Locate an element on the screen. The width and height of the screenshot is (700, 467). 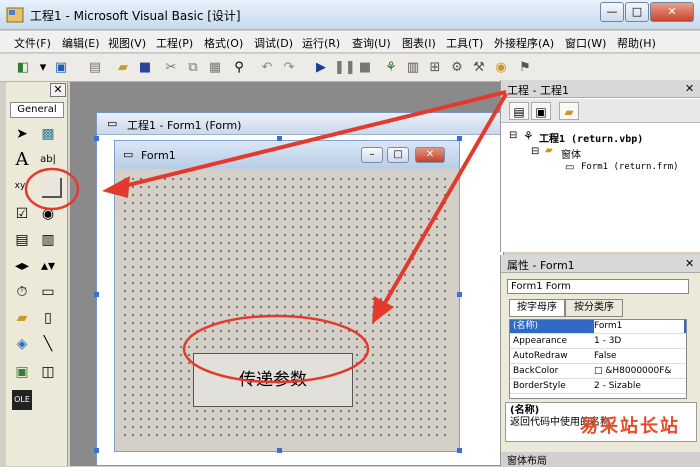
hscrollbar-tool-icon: ◂▸ is located at coordinates (22, 266).